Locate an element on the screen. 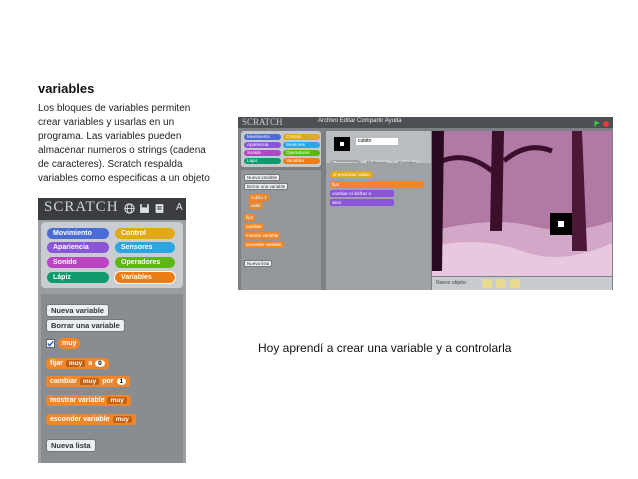  hide-variable-block: esconder variable muy is located at coordinates (91, 419).